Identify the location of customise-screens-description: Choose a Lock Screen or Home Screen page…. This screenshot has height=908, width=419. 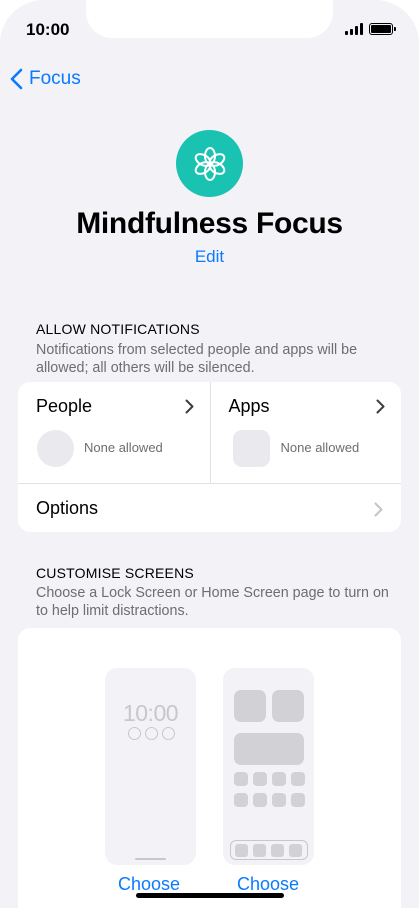
(212, 602).